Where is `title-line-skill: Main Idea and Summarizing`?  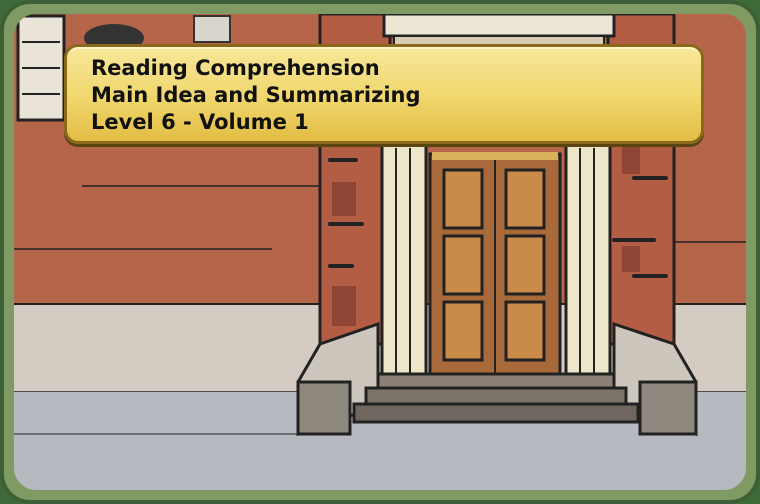 title-line-skill: Main Idea and Summarizing is located at coordinates (256, 95).